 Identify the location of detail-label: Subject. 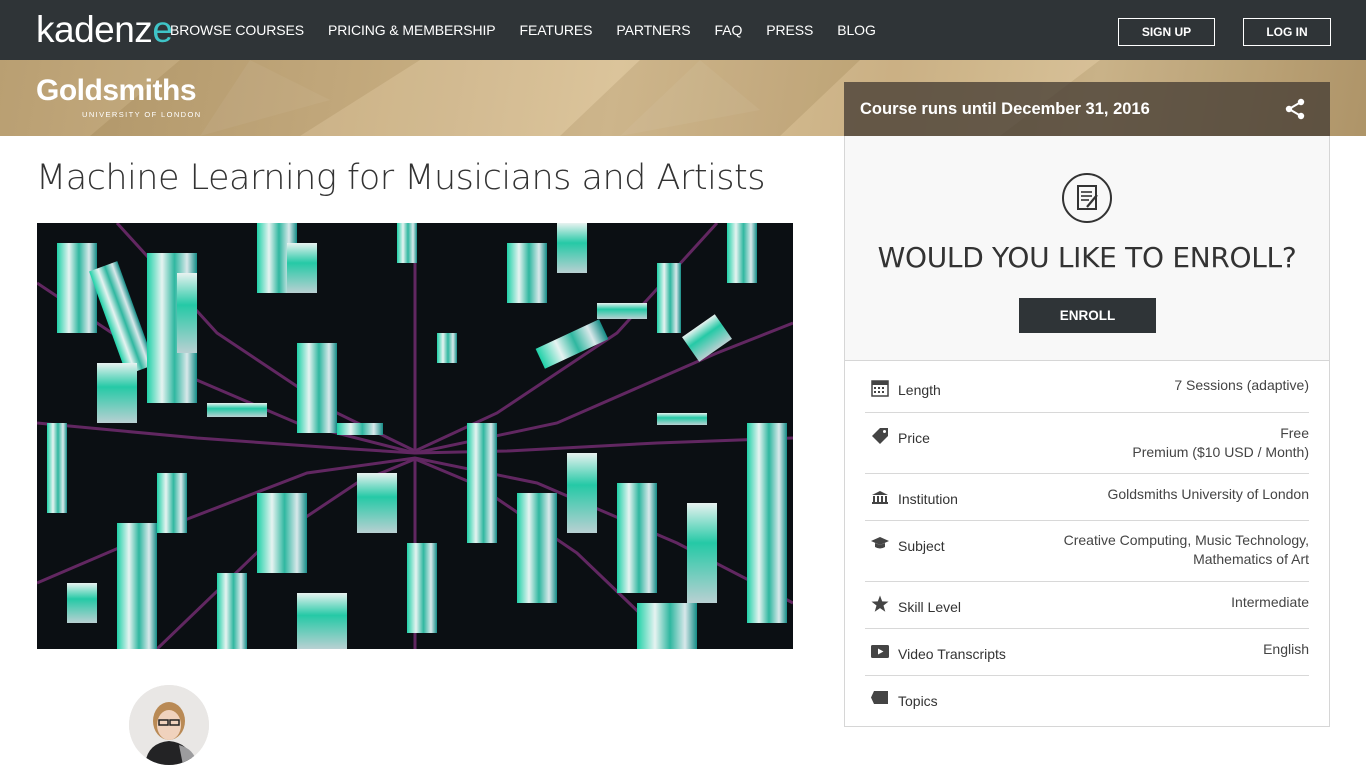
(921, 546).